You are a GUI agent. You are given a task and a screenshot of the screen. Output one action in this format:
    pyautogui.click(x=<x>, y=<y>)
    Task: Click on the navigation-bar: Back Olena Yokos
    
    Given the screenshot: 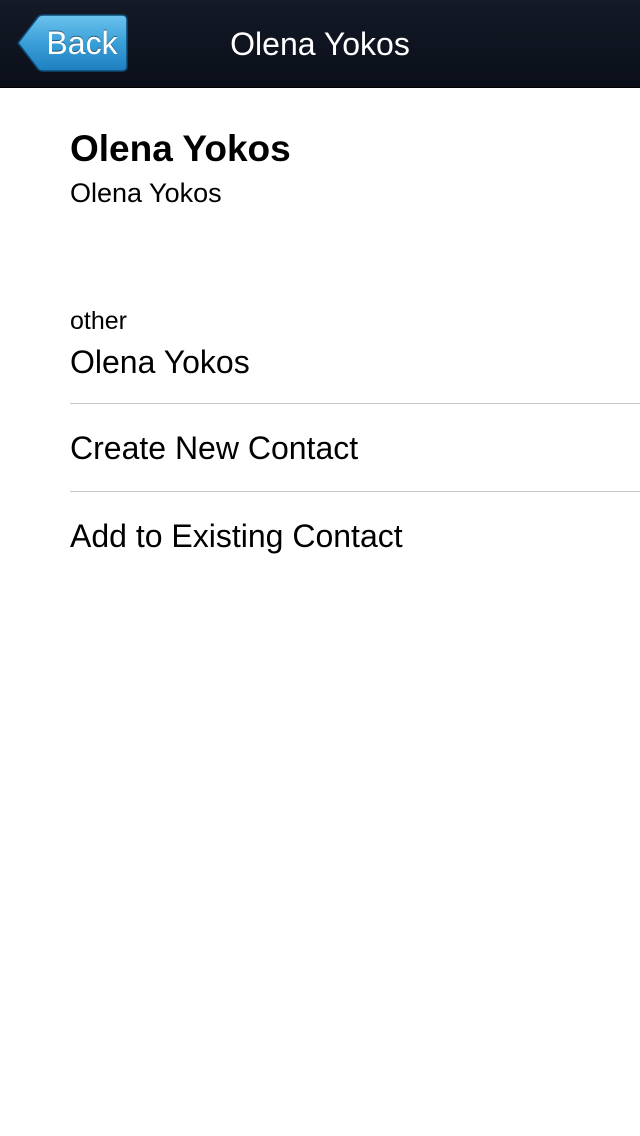 What is the action you would take?
    pyautogui.click(x=320, y=44)
    